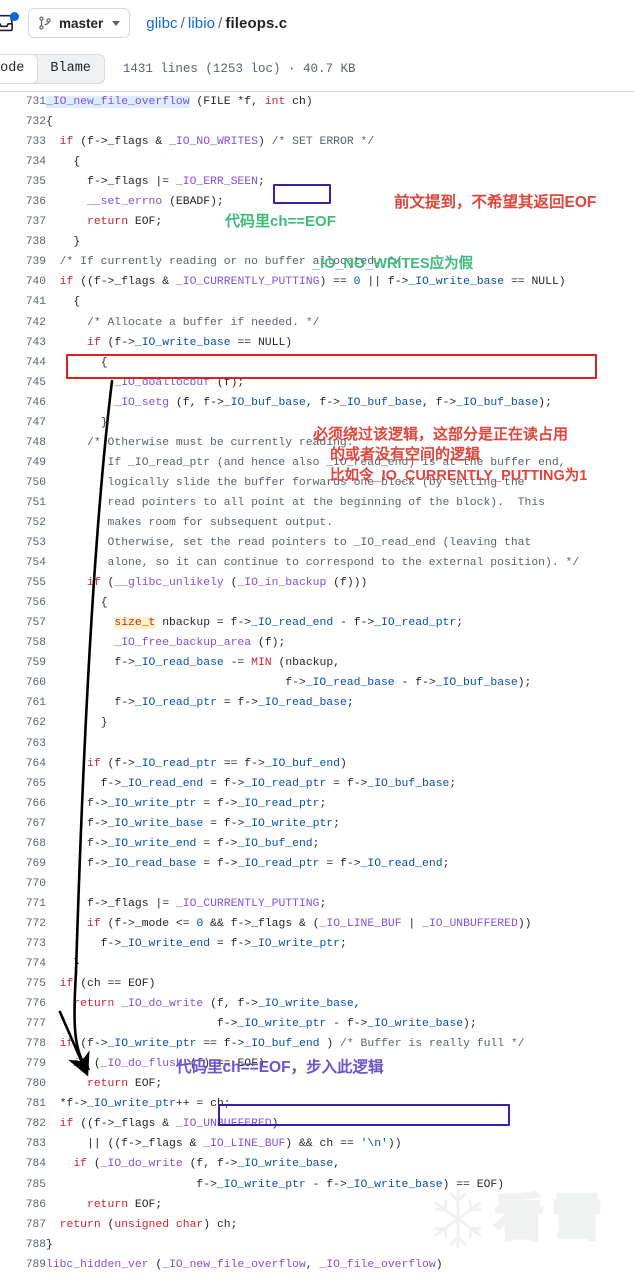 Image resolution: width=634 pixels, height=1281 pixels. Describe the element at coordinates (23, 964) in the screenshot. I see `line-number: 774` at that location.